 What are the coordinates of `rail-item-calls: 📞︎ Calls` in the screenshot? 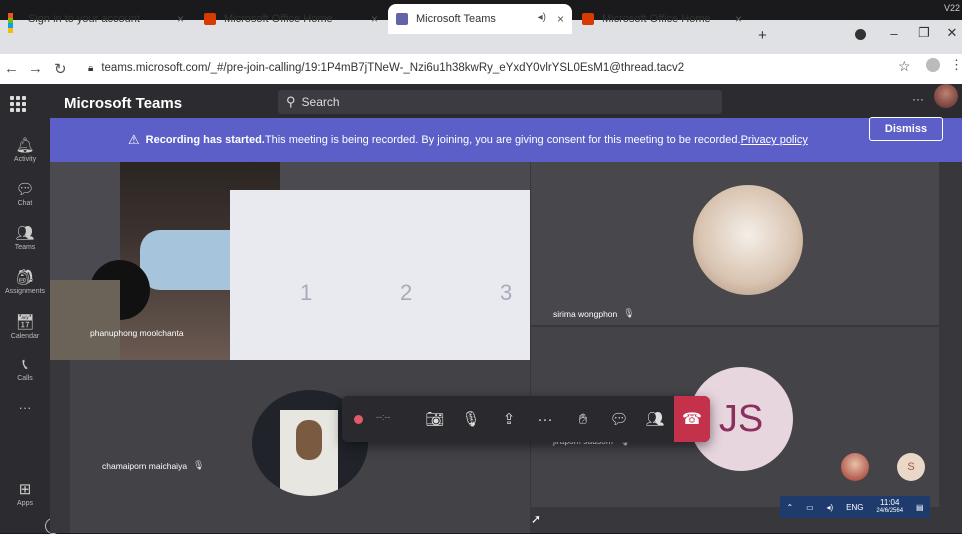 It's located at (25, 369).